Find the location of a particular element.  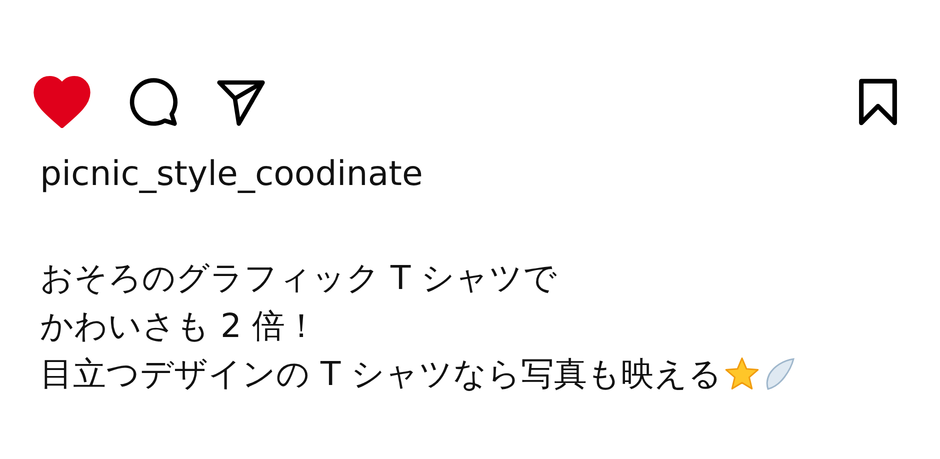

heart-icon is located at coordinates (62, 102).